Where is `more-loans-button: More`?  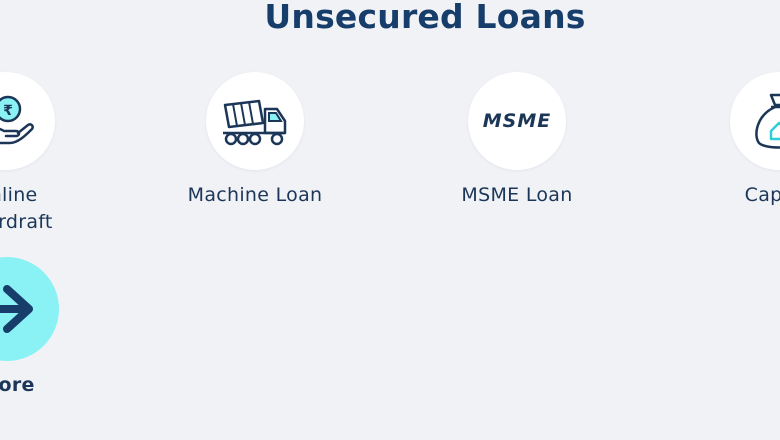 more-loans-button: More is located at coordinates (48, 328).